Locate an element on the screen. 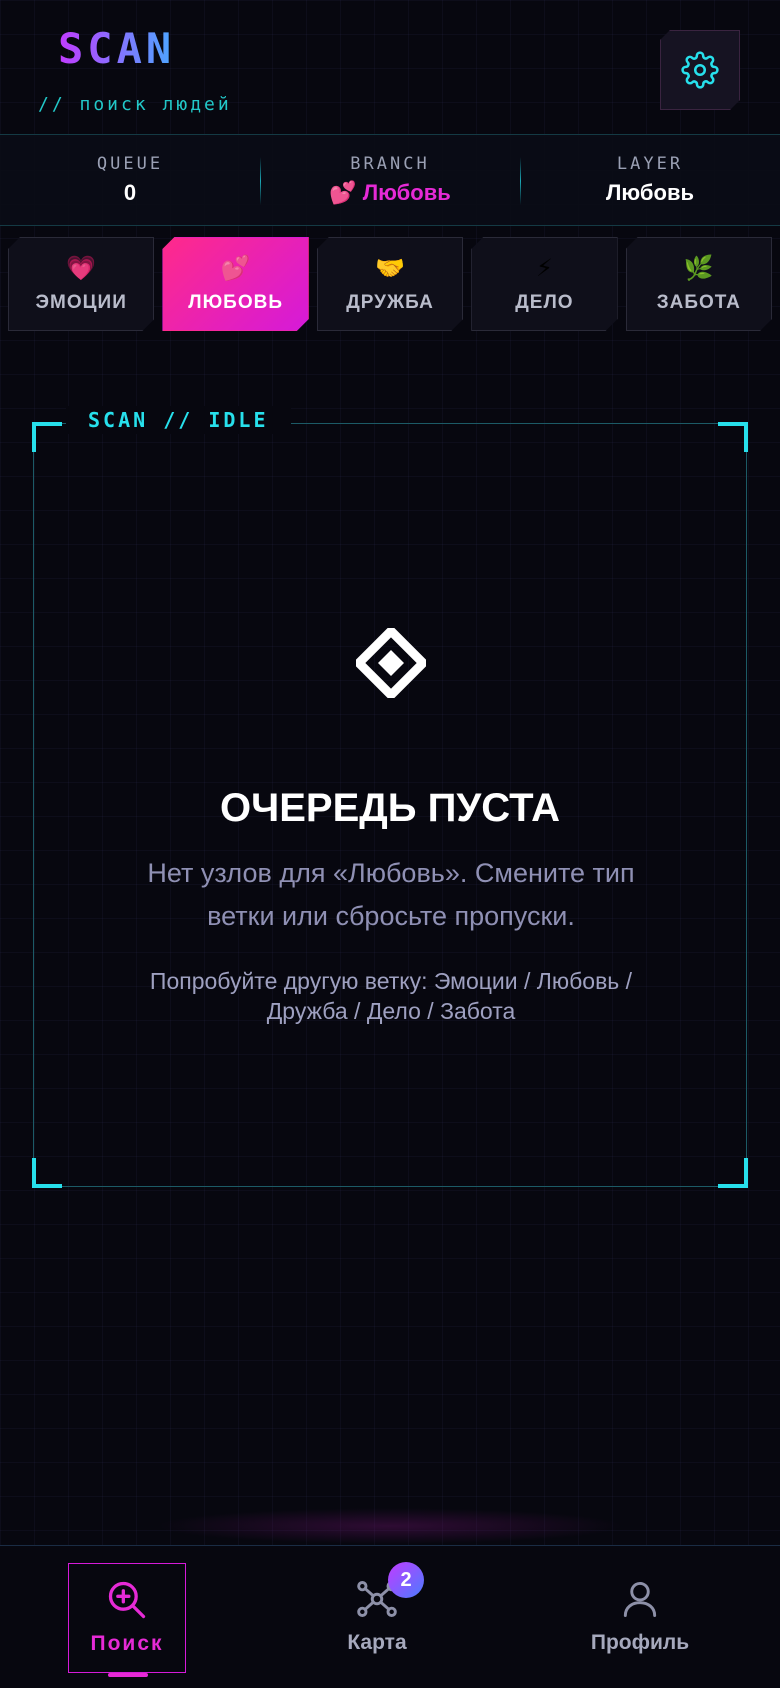 This screenshot has width=780, height=1688. tab-business-label: ДЕЛО is located at coordinates (544, 302).